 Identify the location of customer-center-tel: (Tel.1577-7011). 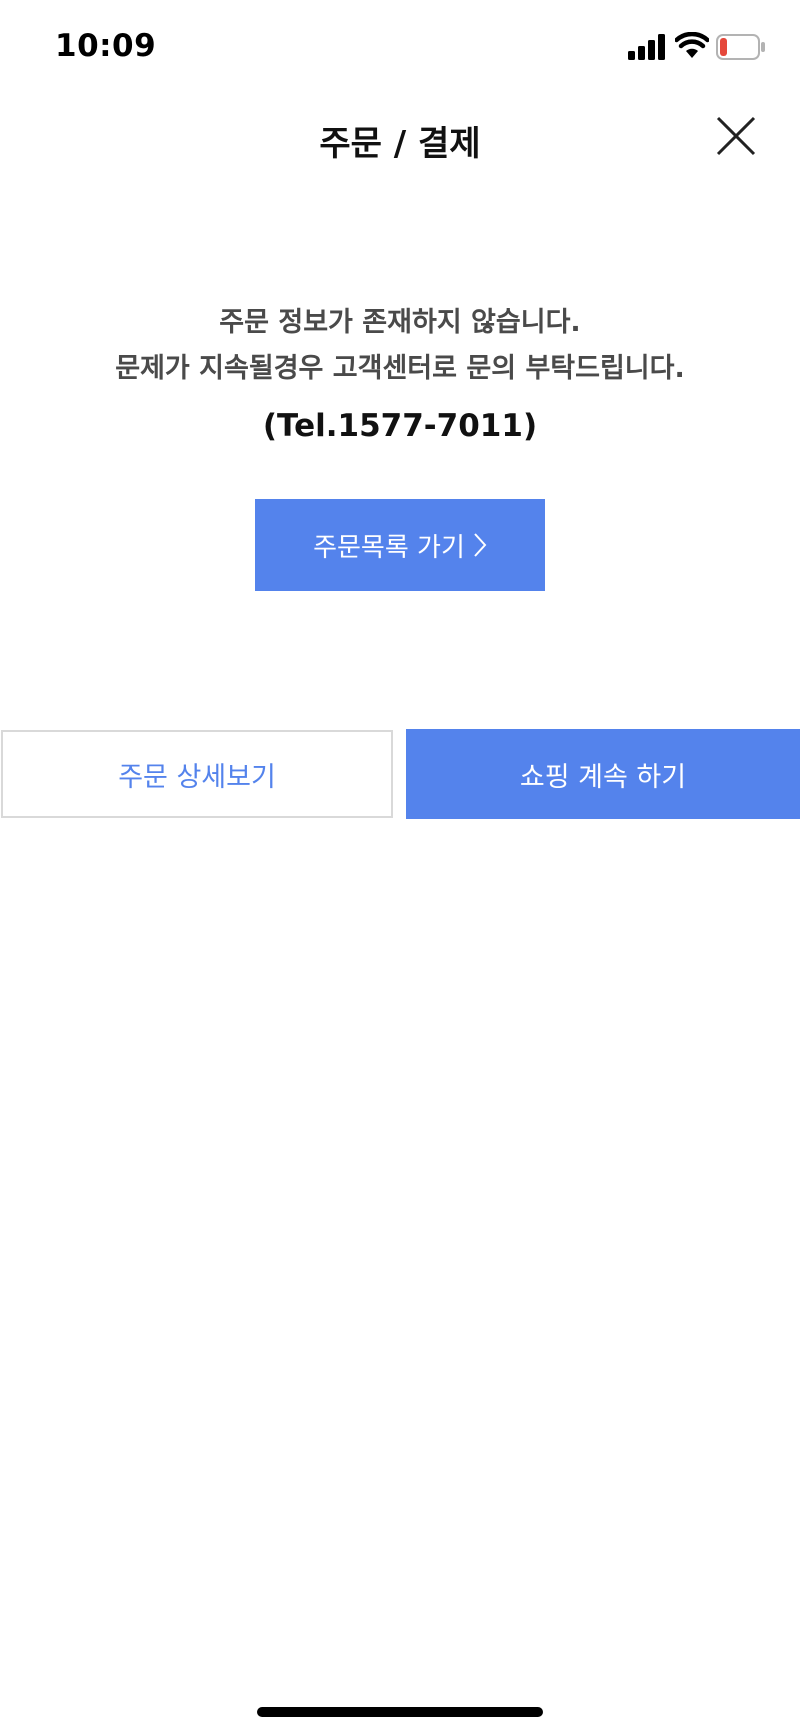
(400, 426).